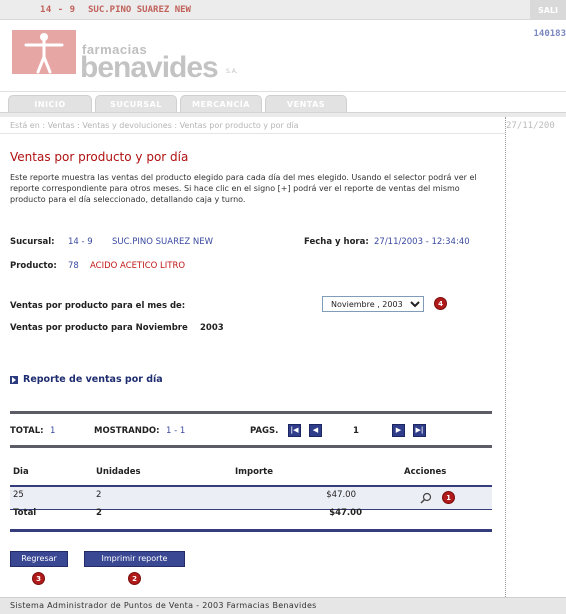  Describe the element at coordinates (232, 71) in the screenshot. I see `logo-trademark: S.A.` at that location.